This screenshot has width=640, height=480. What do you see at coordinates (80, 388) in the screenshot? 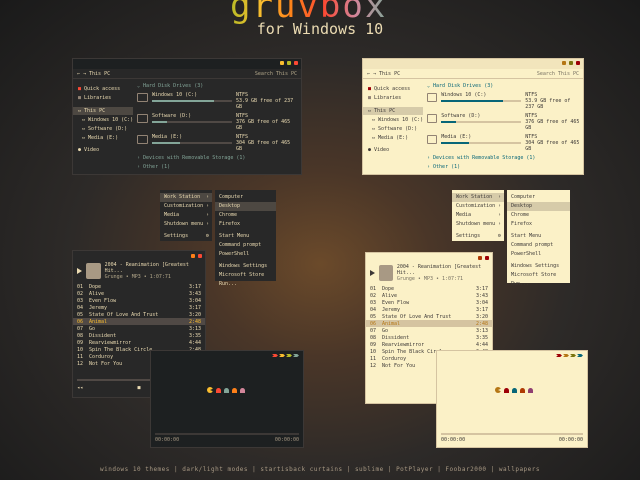
I see `prev-icon: ◂◂` at bounding box center [80, 388].